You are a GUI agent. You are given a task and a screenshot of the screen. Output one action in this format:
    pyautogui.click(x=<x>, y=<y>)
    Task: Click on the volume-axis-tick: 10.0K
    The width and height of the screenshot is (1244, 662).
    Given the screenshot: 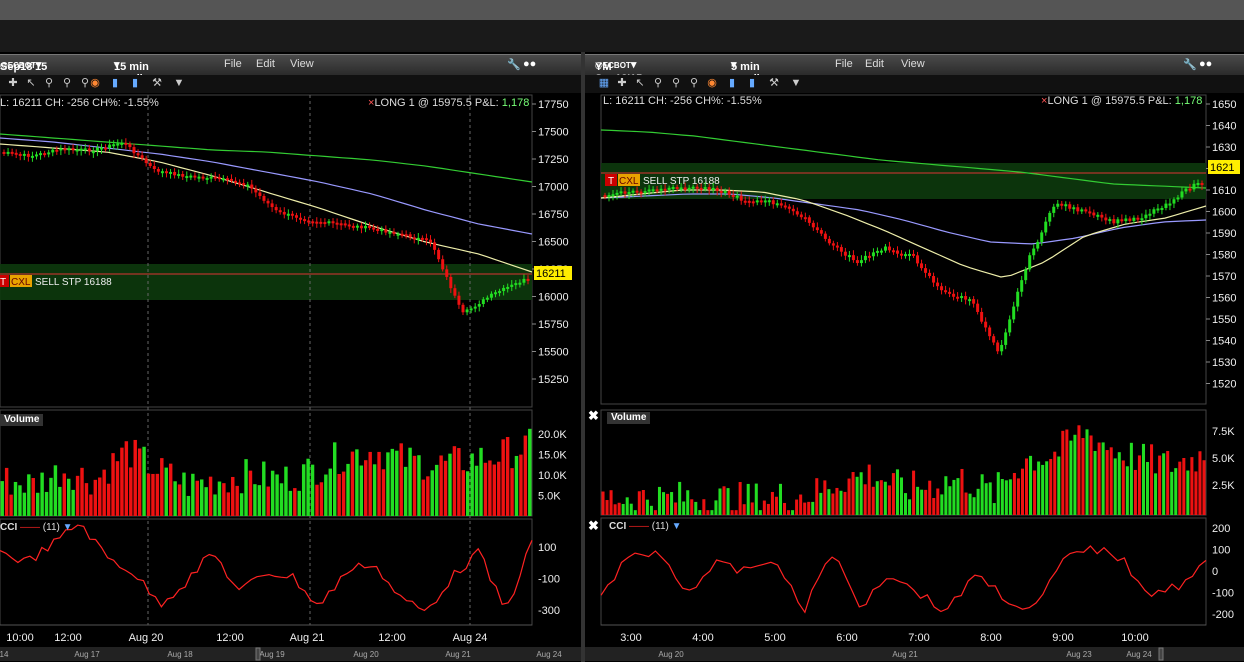 What is the action you would take?
    pyautogui.click(x=552, y=476)
    